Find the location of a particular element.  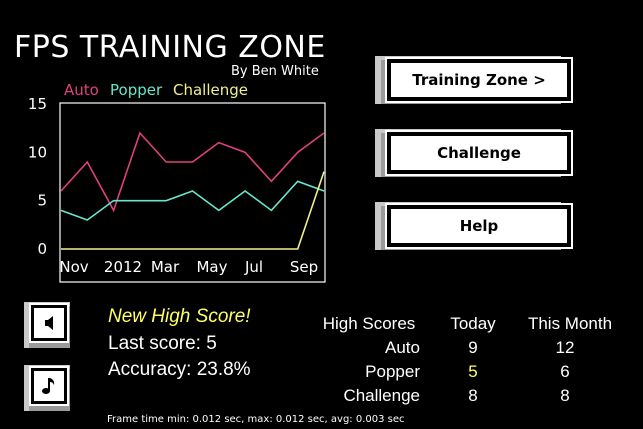

row-popper-label: Popper is located at coordinates (392, 371).